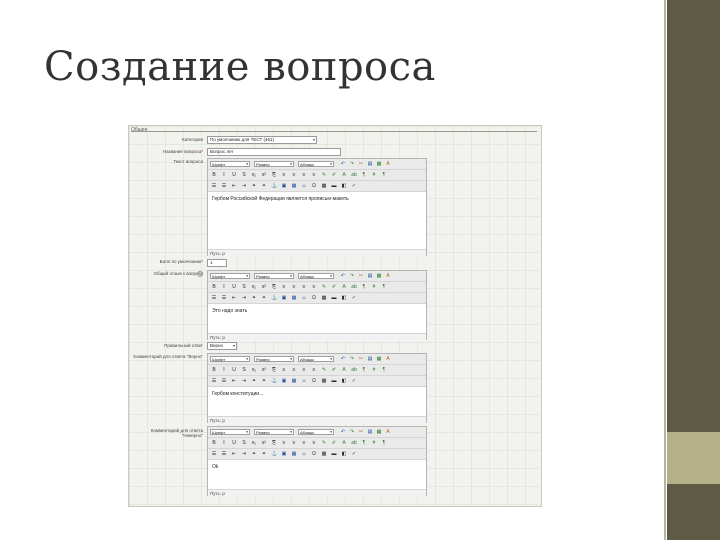 Image resolution: width=720 pixels, height=540 pixels. I want to click on toolbar-button-icon: ▩, so click(324, 298).